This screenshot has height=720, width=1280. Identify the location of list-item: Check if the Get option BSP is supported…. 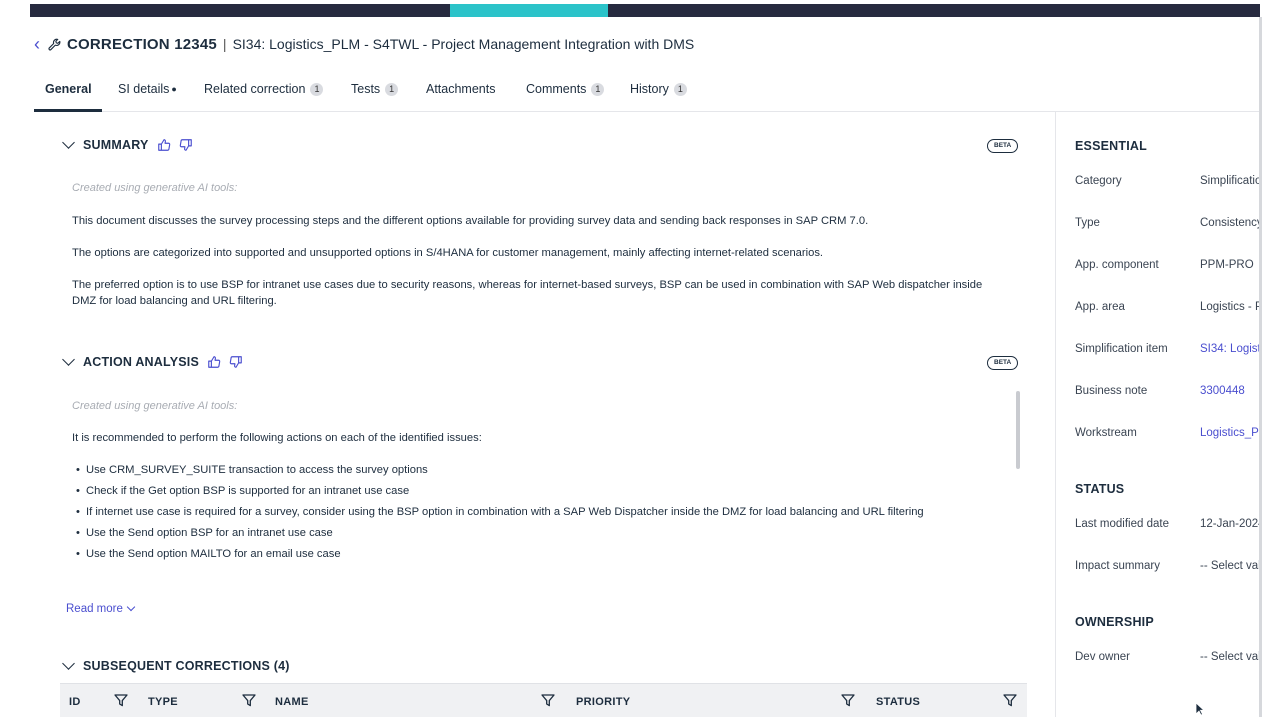
(536, 491).